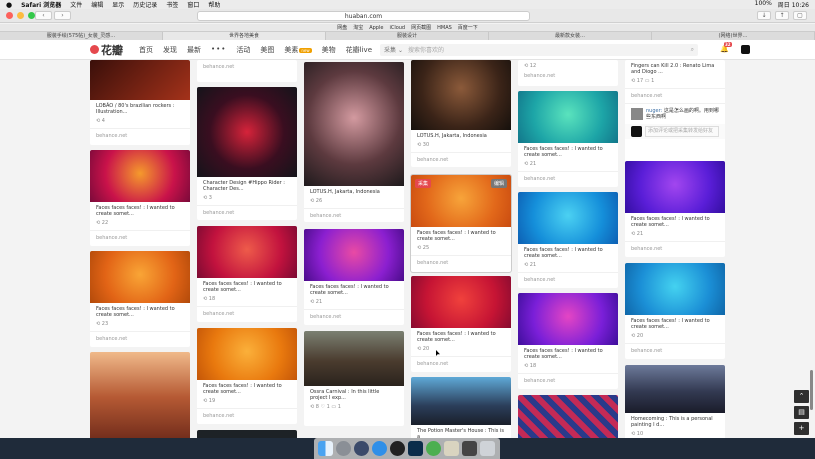 This screenshot has height=459, width=815. What do you see at coordinates (9, 5) in the screenshot?
I see `apple-menu-icon: ●` at bounding box center [9, 5].